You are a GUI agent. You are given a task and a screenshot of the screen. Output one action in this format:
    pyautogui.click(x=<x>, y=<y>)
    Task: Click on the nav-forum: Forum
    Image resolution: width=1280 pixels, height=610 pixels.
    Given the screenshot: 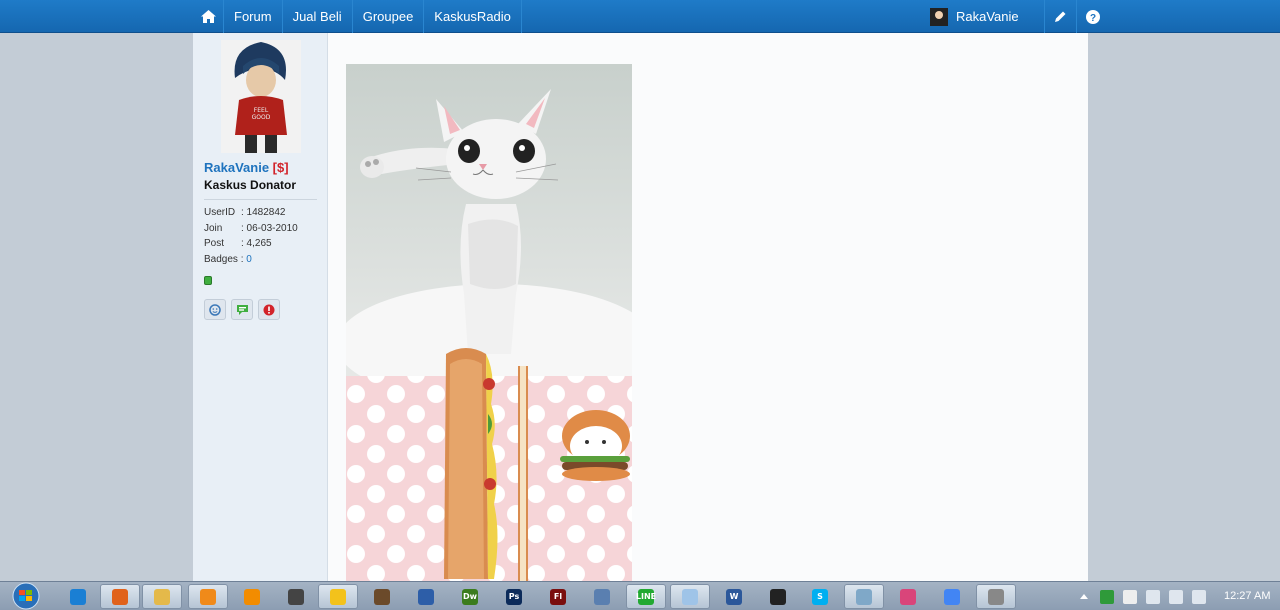 What is the action you would take?
    pyautogui.click(x=253, y=16)
    